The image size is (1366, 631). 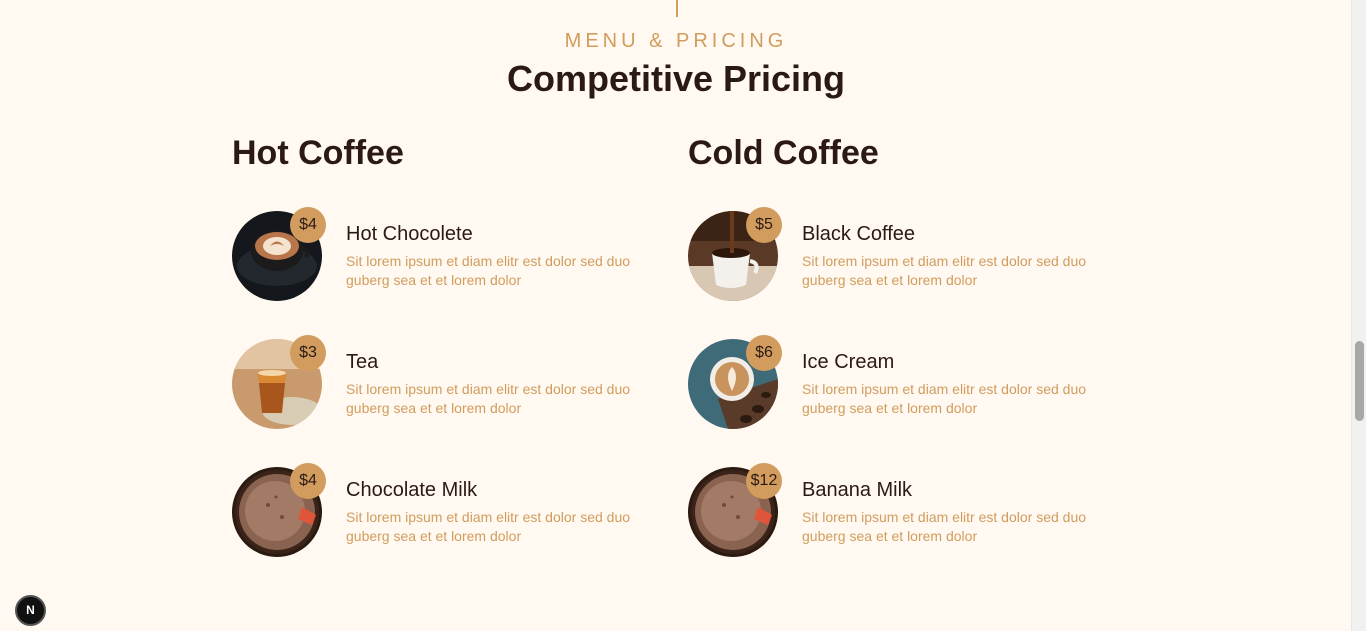 What do you see at coordinates (362, 362) in the screenshot?
I see `item-name: Tea` at bounding box center [362, 362].